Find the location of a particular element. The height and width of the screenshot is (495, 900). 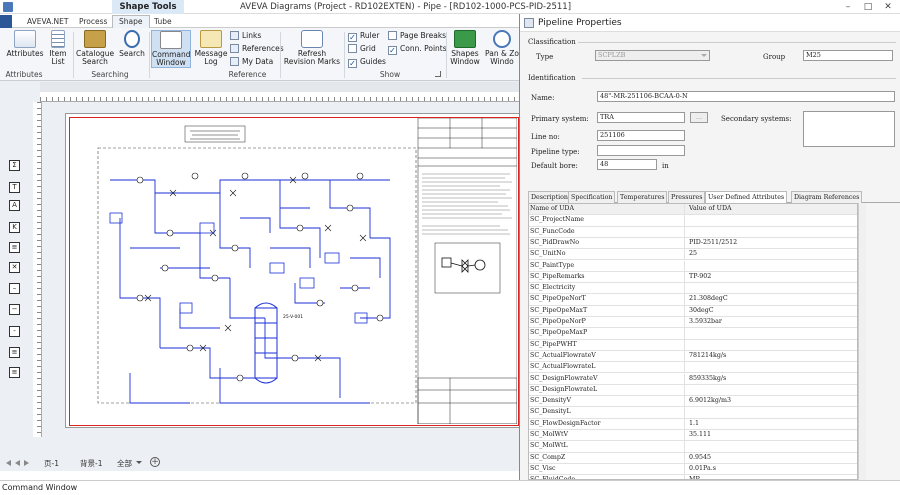

page-tab-all-dropdown-icon is located at coordinates (139, 462).